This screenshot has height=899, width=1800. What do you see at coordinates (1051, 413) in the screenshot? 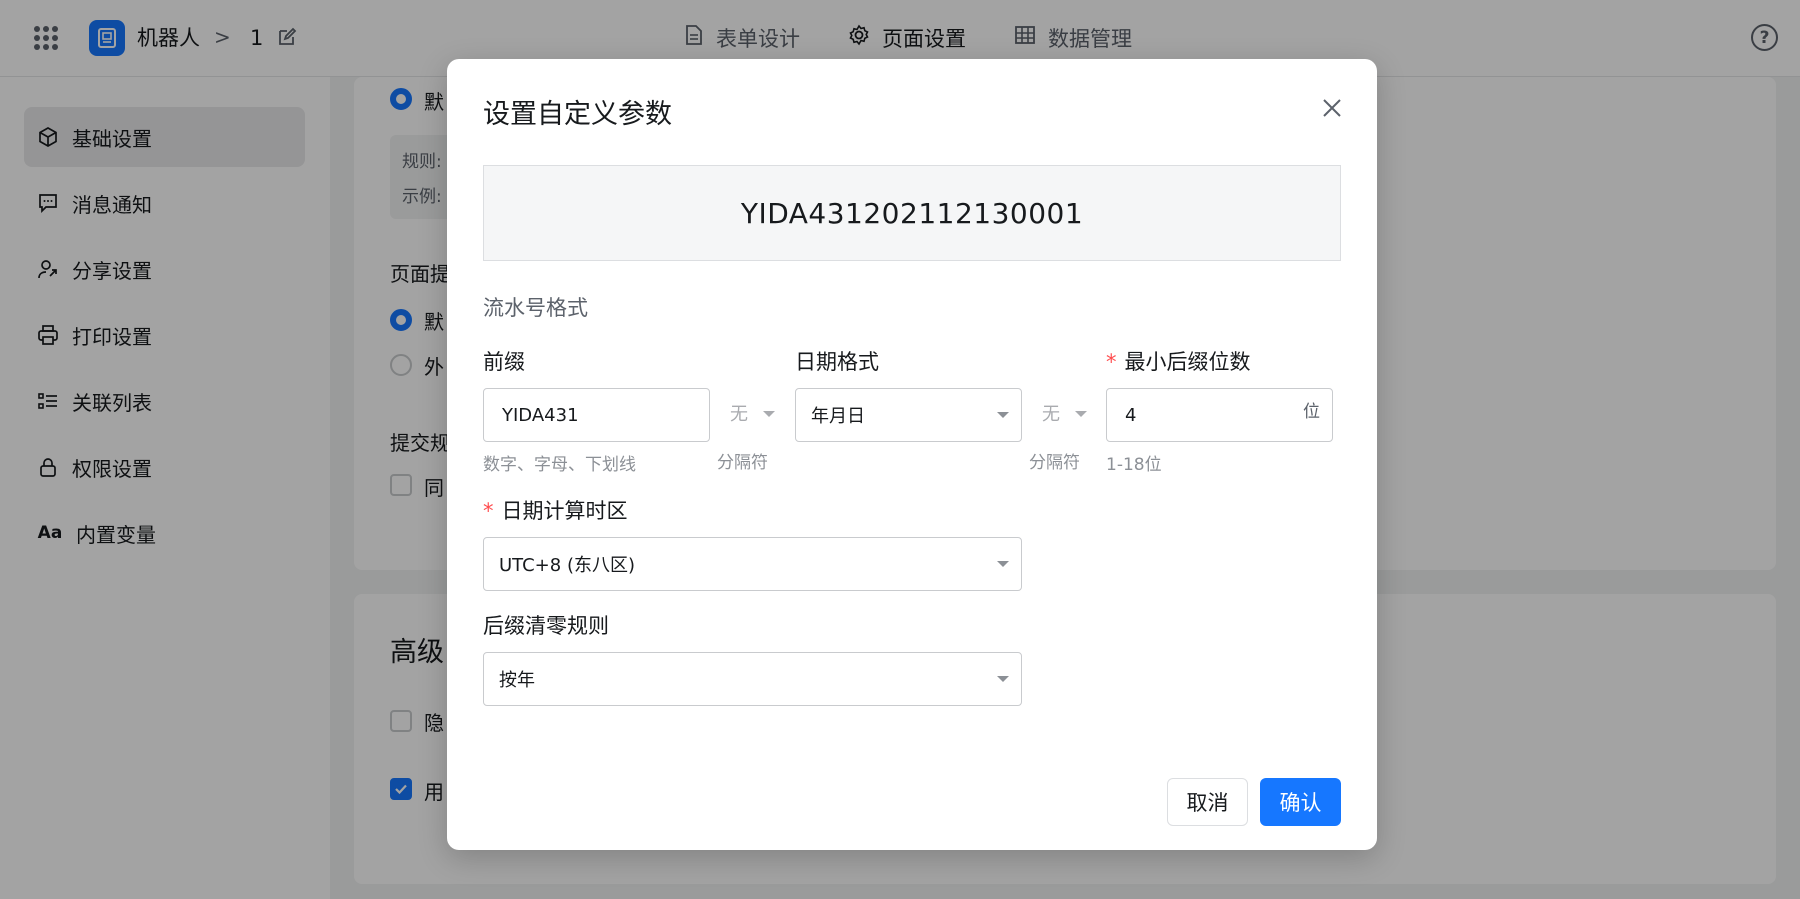
I see `separator-select-2: 无` at bounding box center [1051, 413].